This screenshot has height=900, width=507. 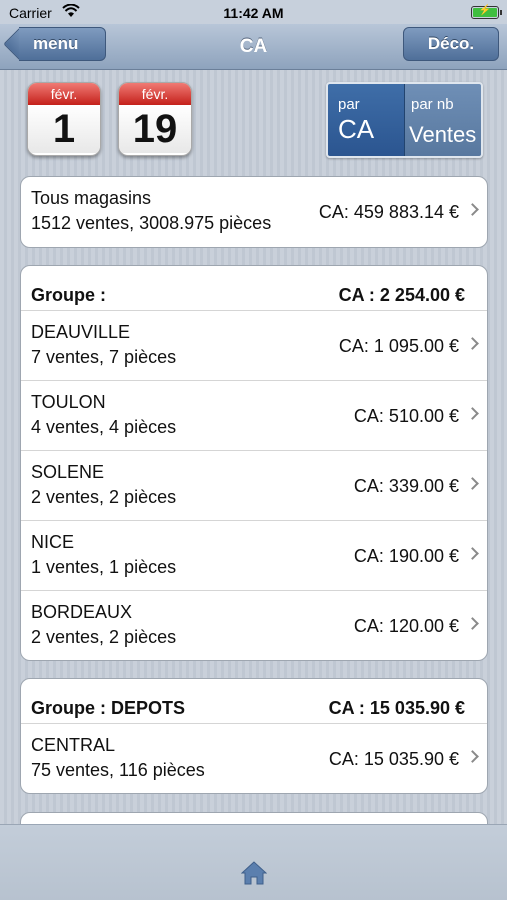 What do you see at coordinates (104, 567) in the screenshot?
I see `store-details: 1 ventes, 1 pièces` at bounding box center [104, 567].